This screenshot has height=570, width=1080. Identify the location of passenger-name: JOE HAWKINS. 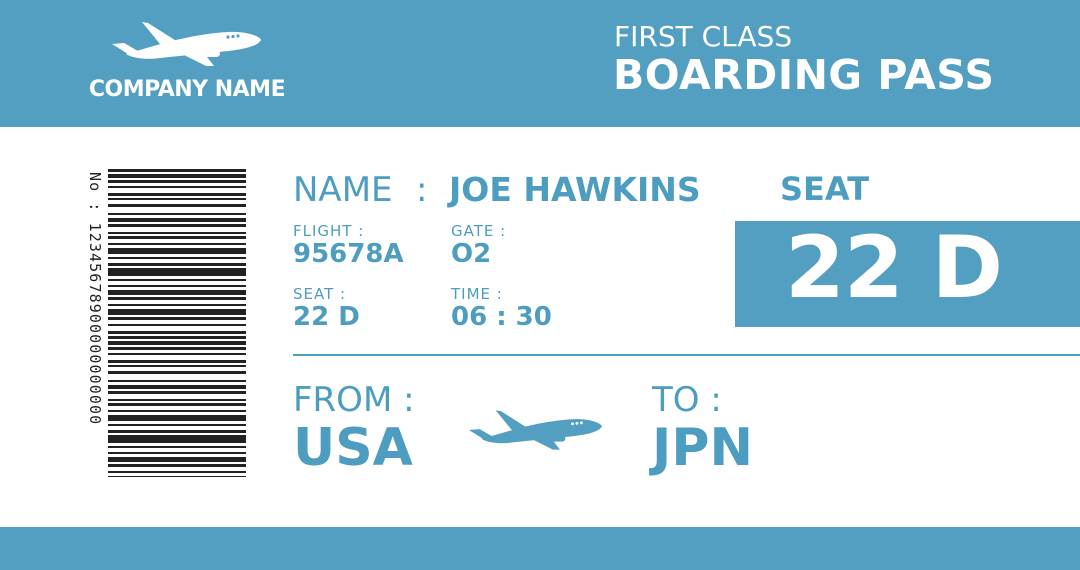
(575, 189).